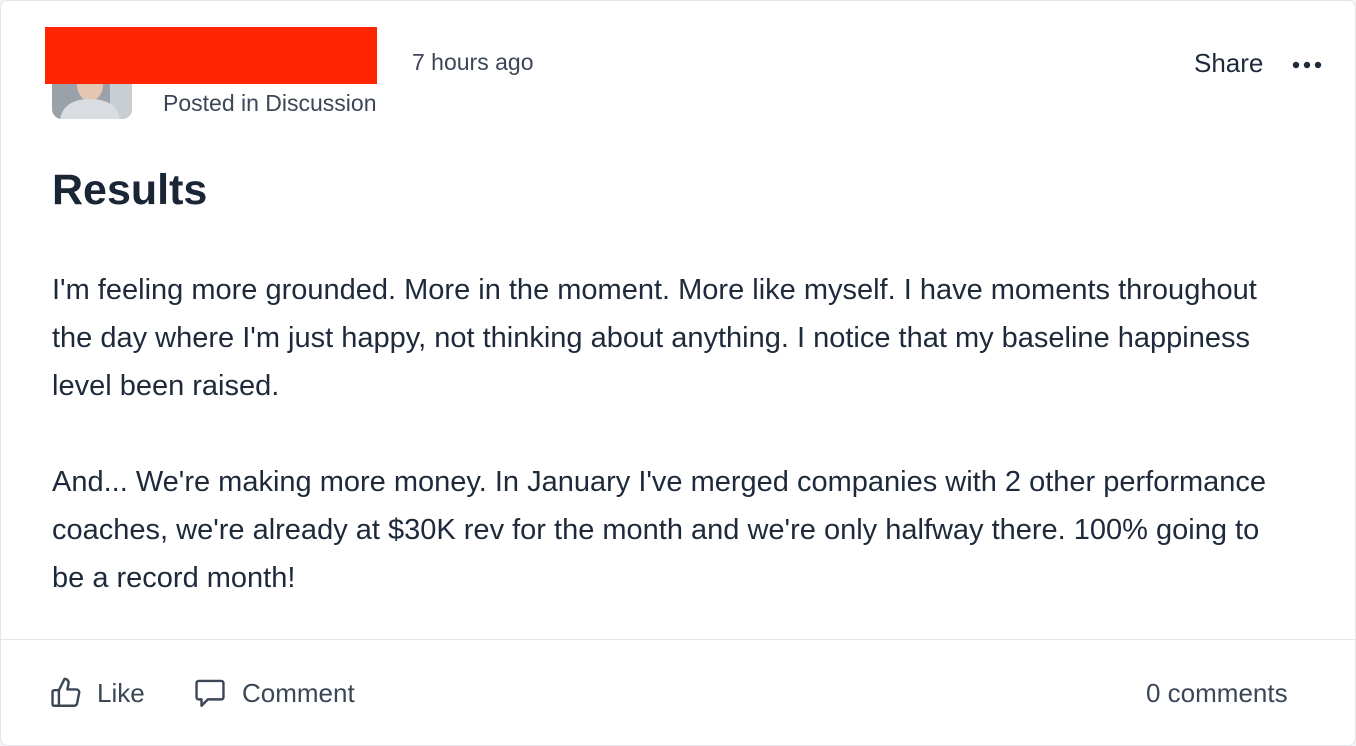 This screenshot has width=1356, height=746. I want to click on like-button: Like, so click(97, 693).